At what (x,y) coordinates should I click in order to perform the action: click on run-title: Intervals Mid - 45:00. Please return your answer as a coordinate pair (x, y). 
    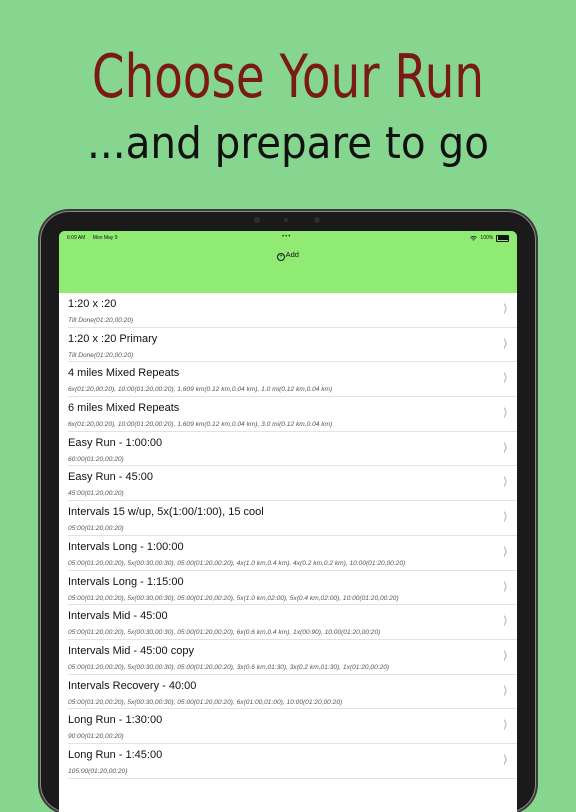
    Looking at the image, I should click on (118, 616).